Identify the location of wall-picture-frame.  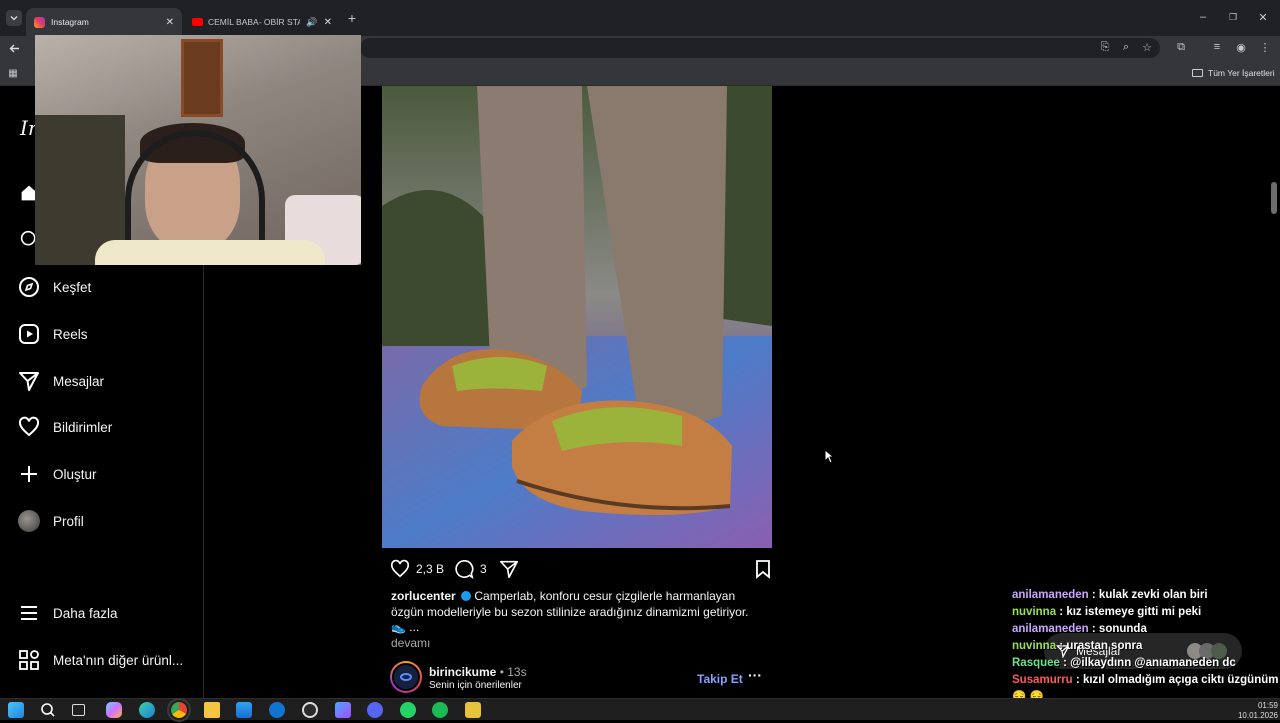
(202, 78).